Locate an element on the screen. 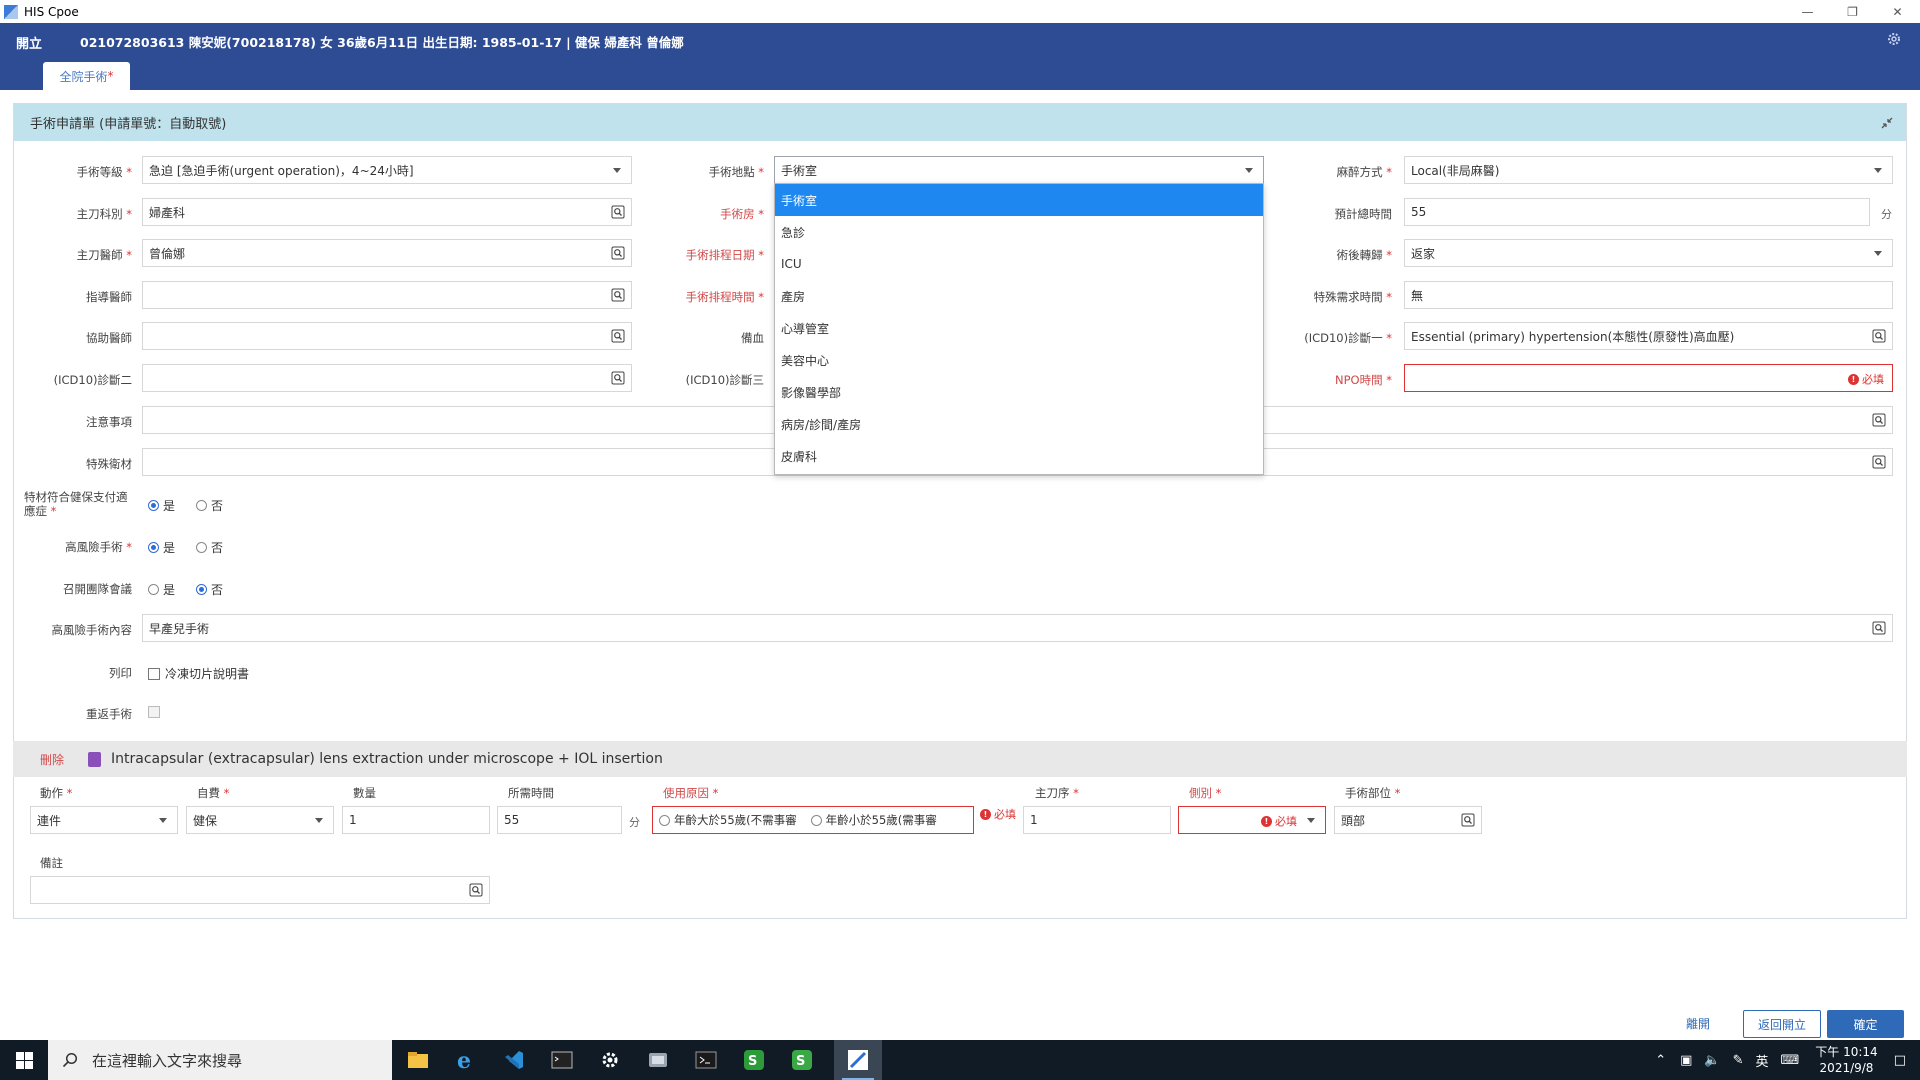 This screenshot has height=1080, width=1920. app-icon-gray is located at coordinates (658, 1060).